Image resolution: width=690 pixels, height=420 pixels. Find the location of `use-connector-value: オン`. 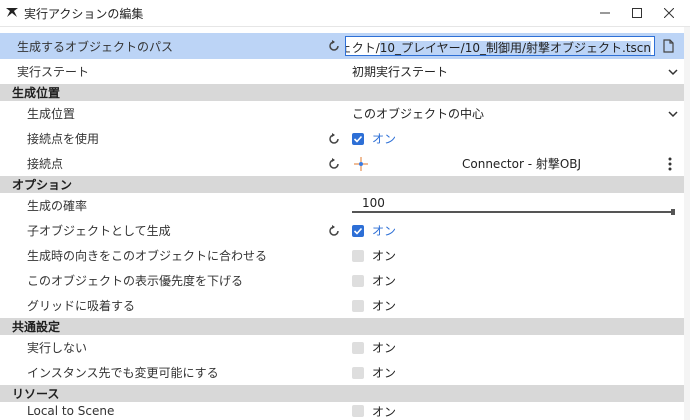

use-connector-value: オン is located at coordinates (384, 139).